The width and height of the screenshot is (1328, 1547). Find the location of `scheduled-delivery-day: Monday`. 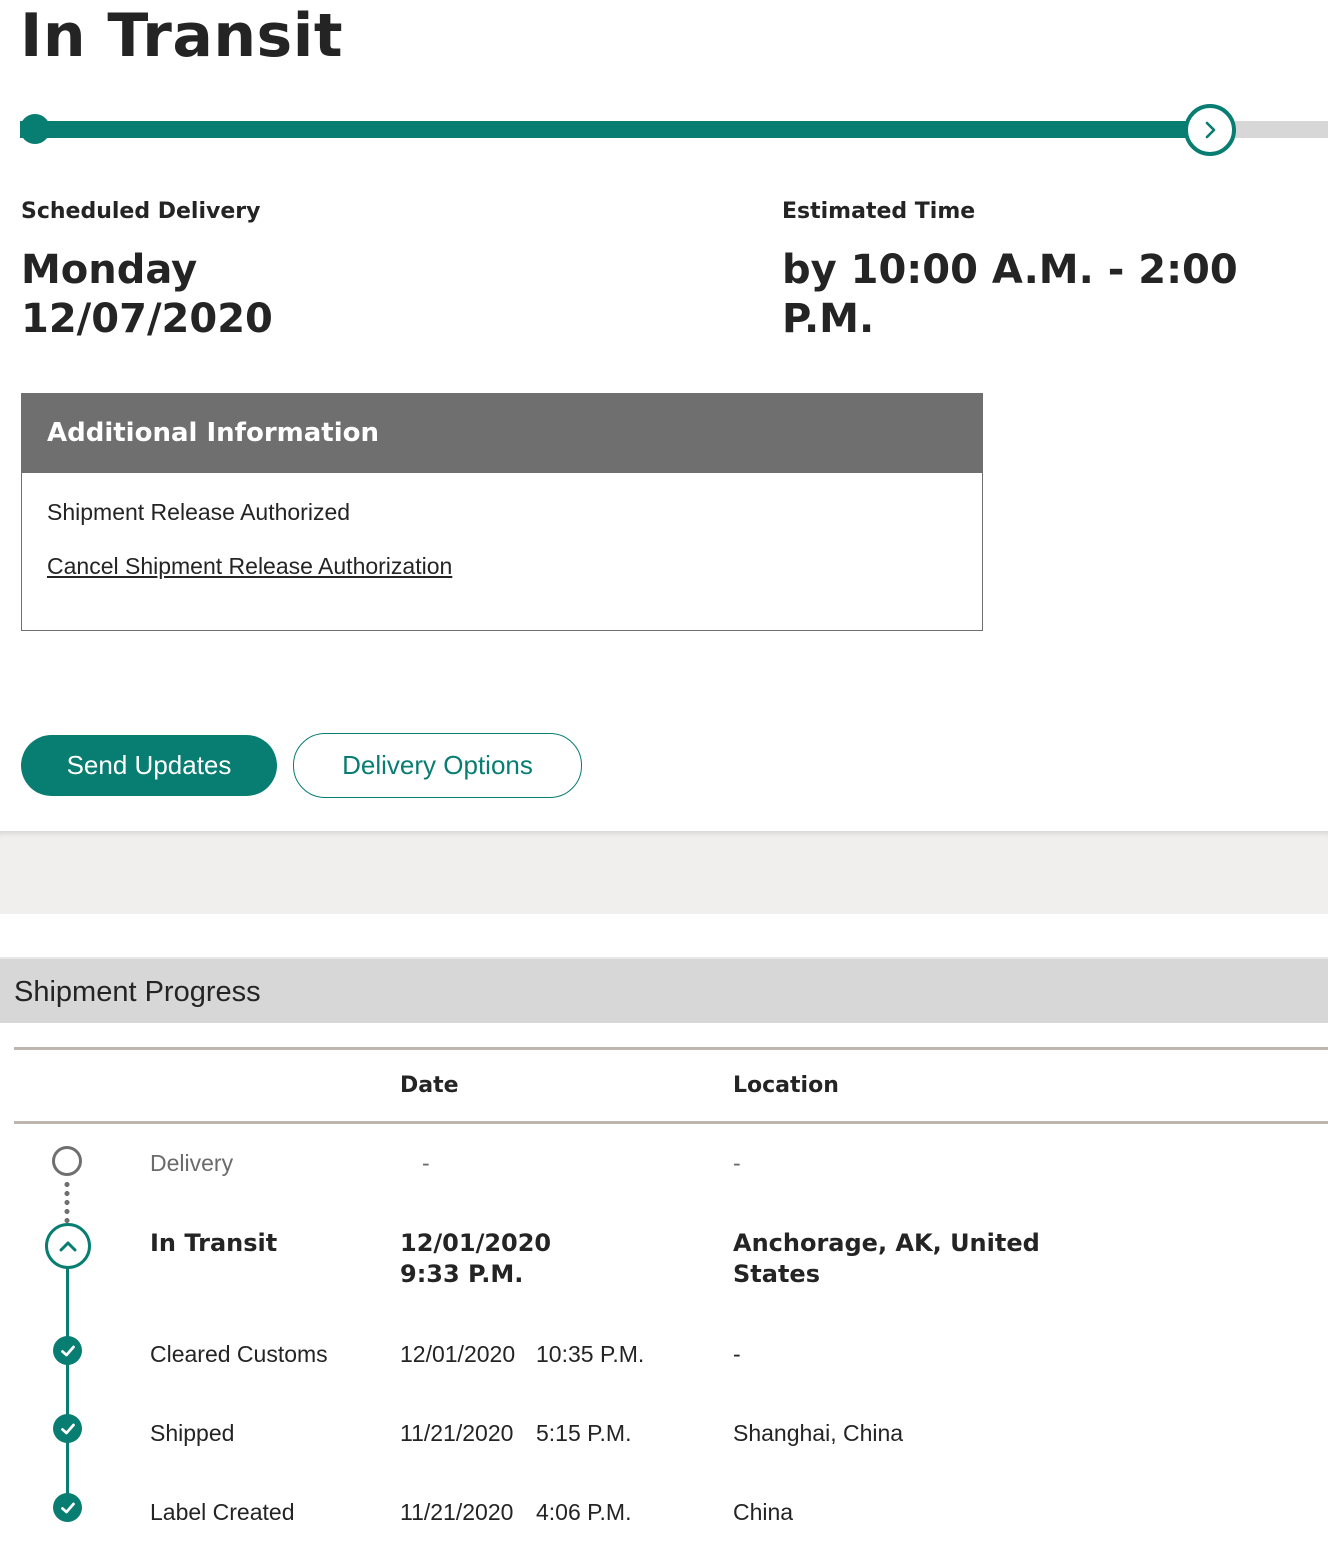

scheduled-delivery-day: Monday is located at coordinates (109, 270).